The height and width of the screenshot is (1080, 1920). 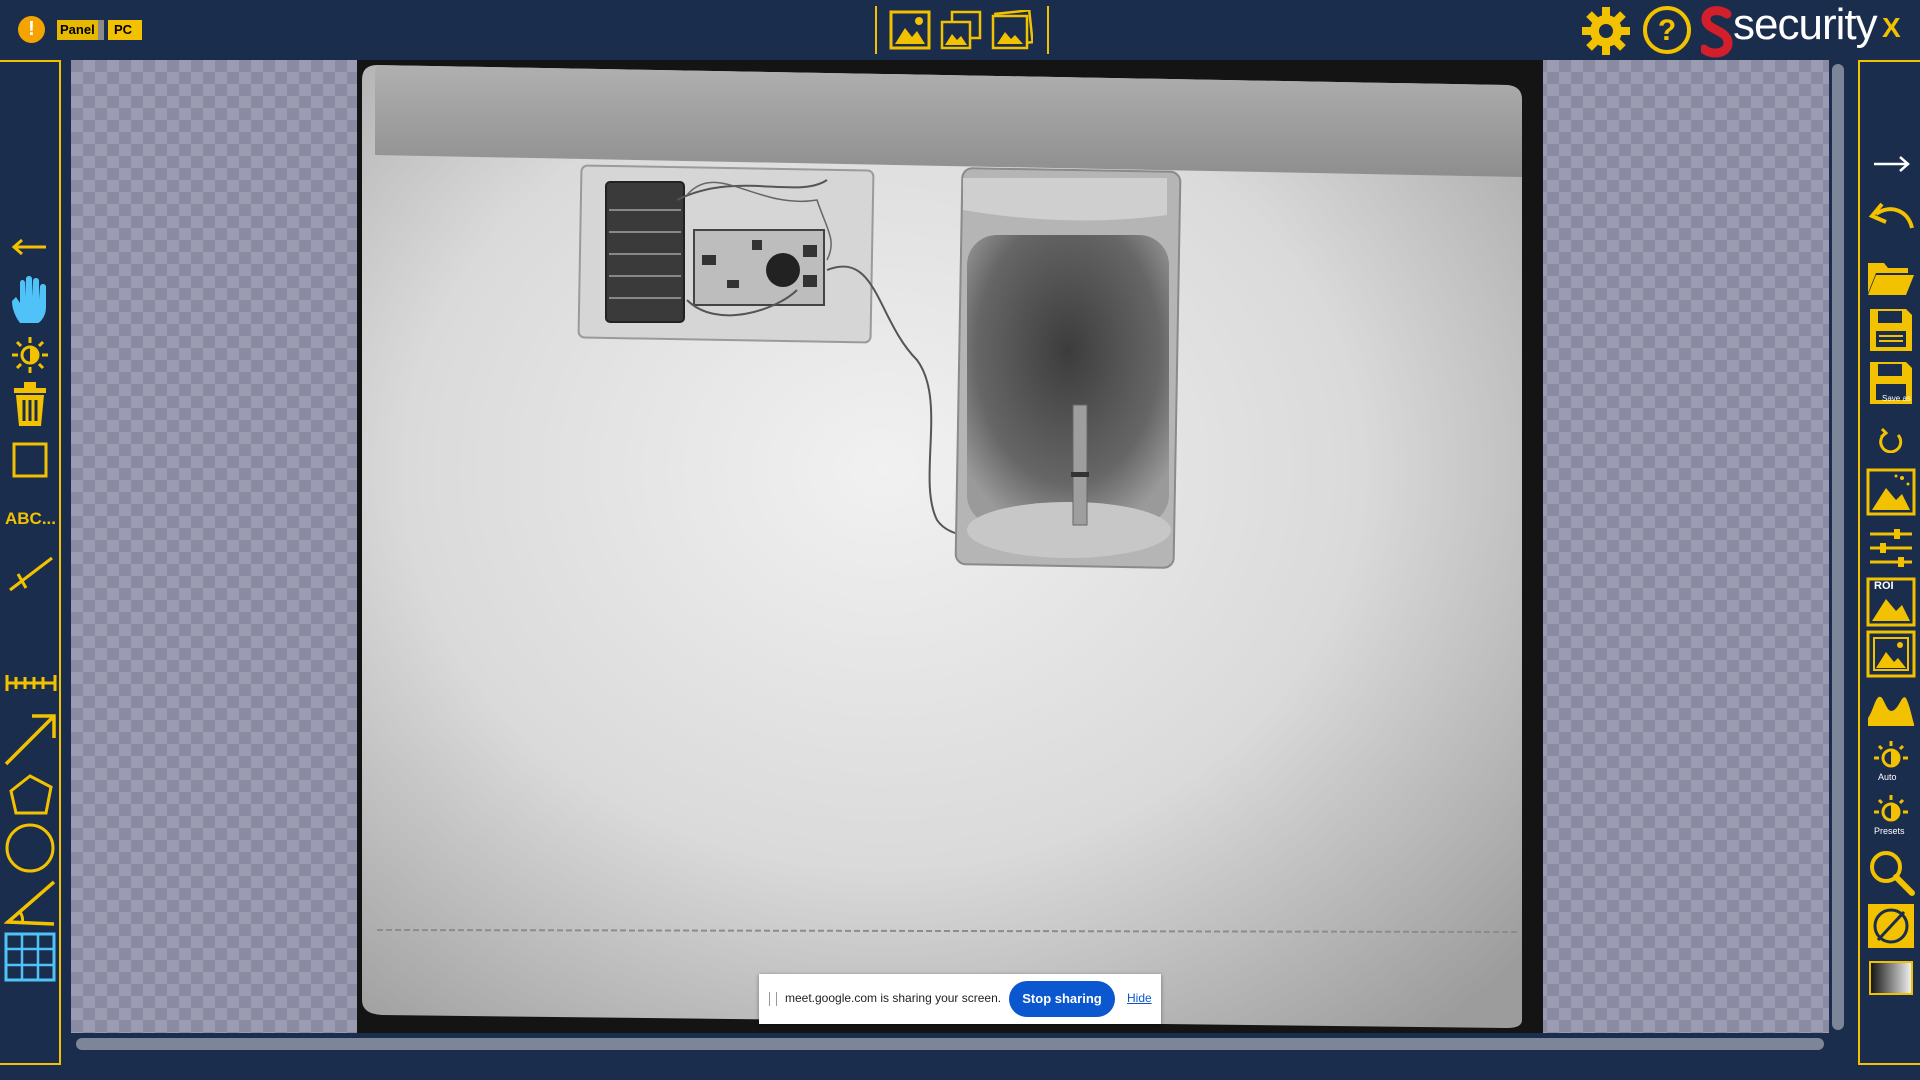 I want to click on help-icon: ?, so click(x=1667, y=30).